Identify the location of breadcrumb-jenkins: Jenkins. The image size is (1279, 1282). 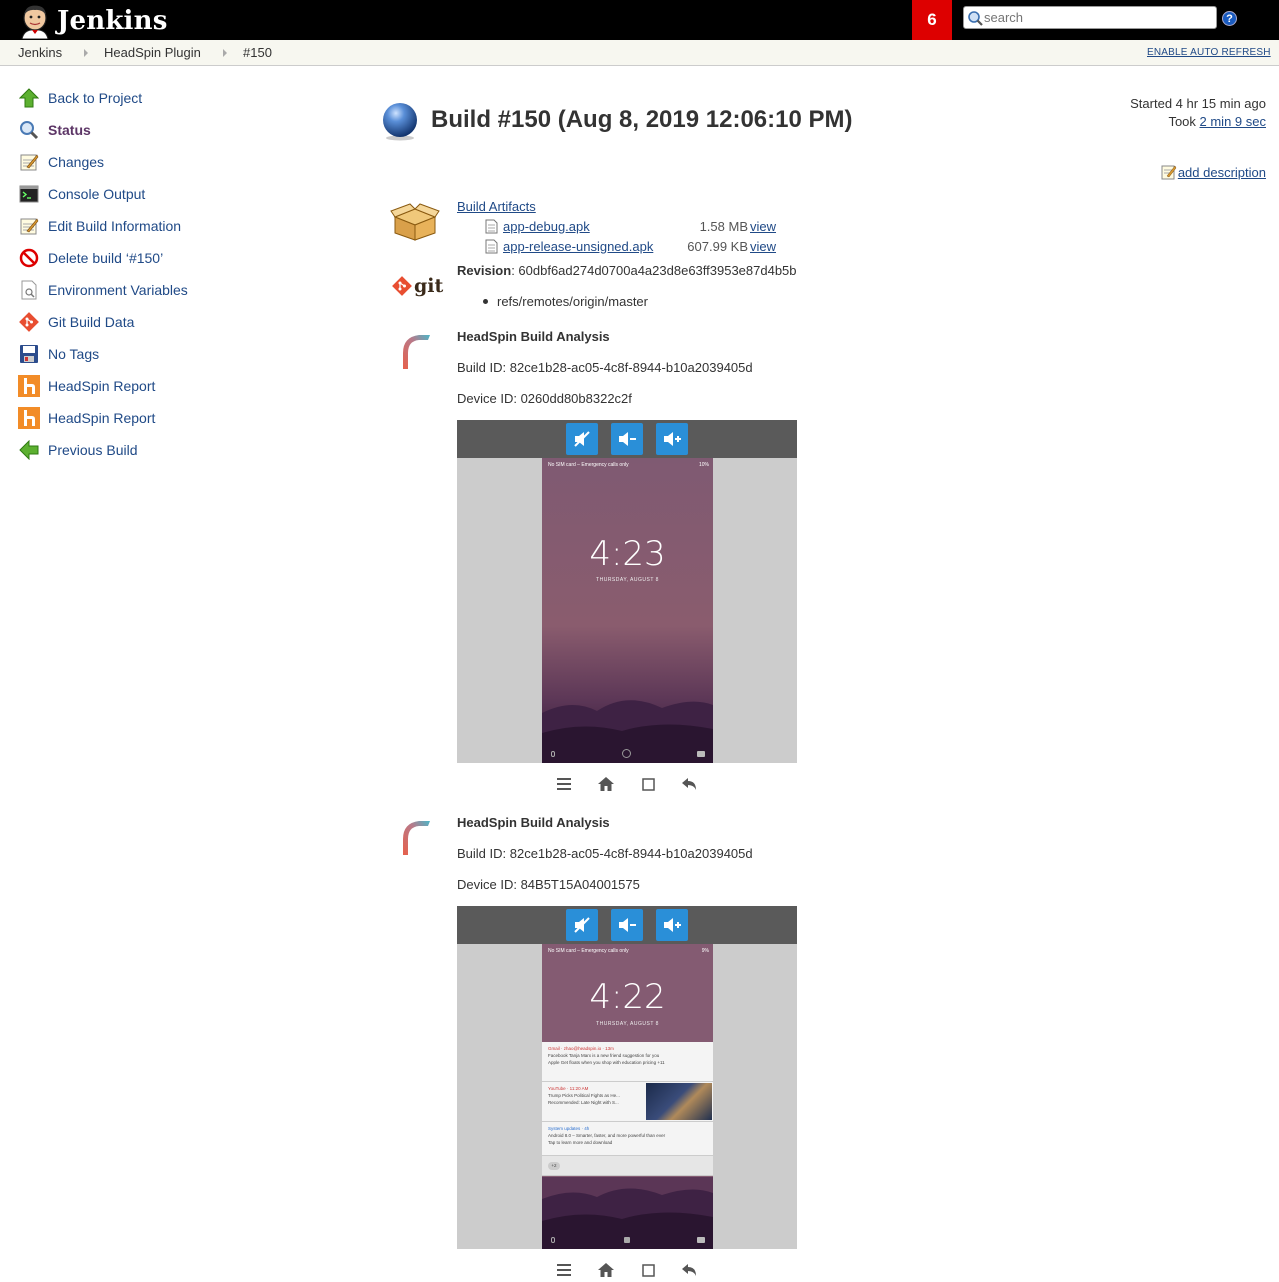
(40, 52).